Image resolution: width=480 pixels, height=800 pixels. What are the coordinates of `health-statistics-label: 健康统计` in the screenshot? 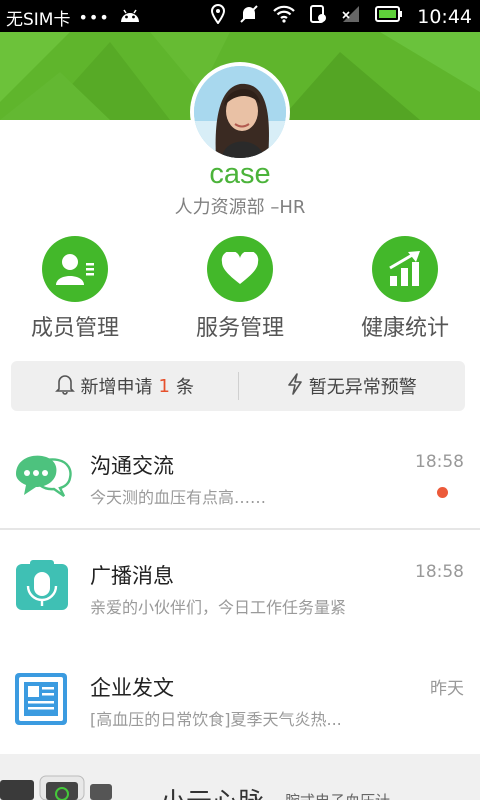 It's located at (404, 328).